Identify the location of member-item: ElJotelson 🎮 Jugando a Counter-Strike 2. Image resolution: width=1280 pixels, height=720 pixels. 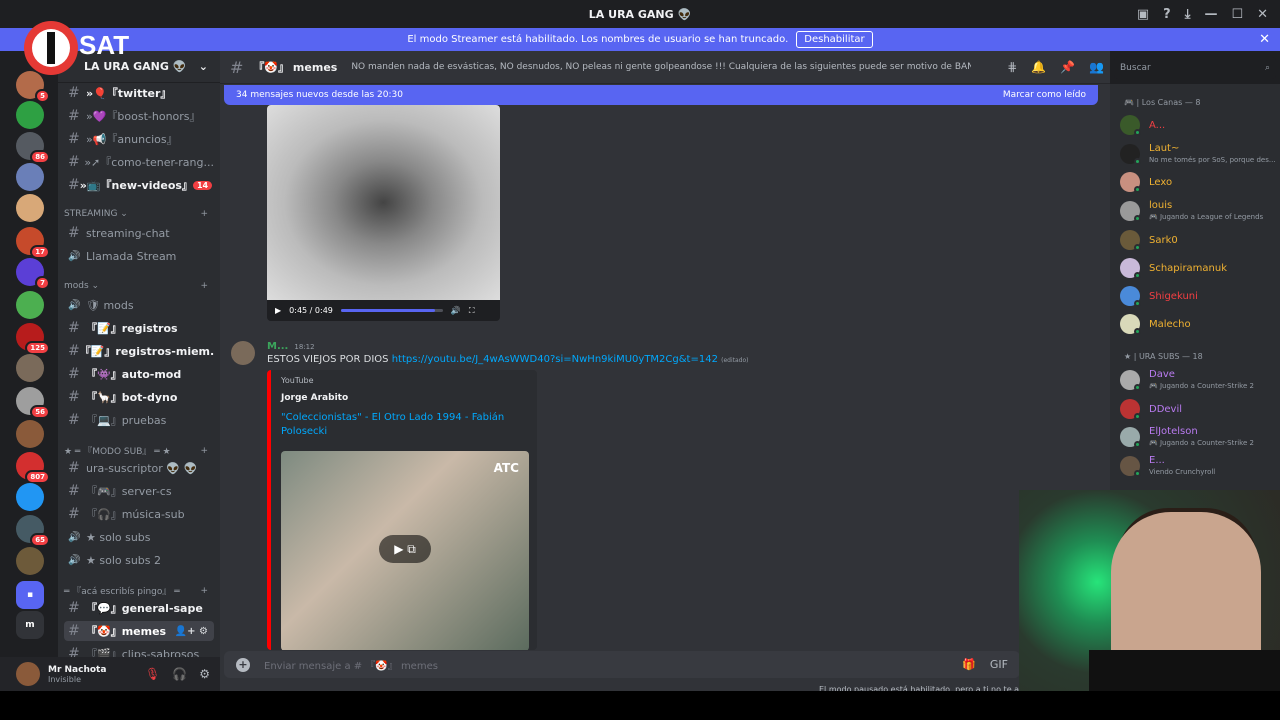
(1199, 438).